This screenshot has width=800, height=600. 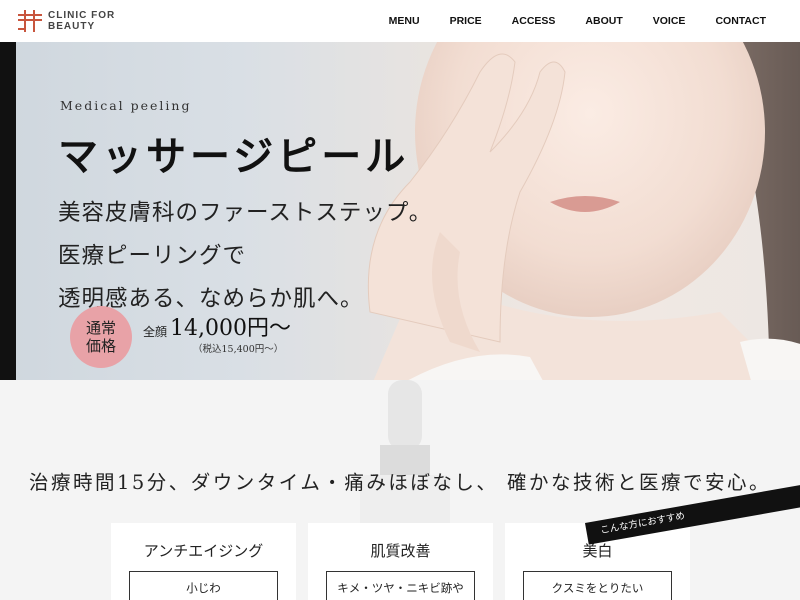 I want to click on nav-menu: MENU, so click(x=404, y=21).